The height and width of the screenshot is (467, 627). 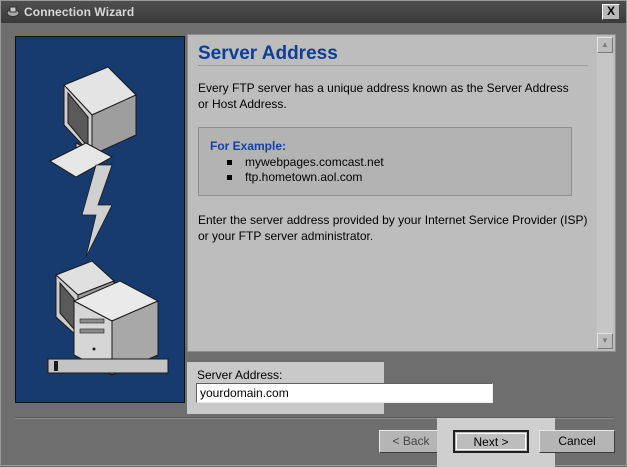 I want to click on server-address-input, so click(x=344, y=393).